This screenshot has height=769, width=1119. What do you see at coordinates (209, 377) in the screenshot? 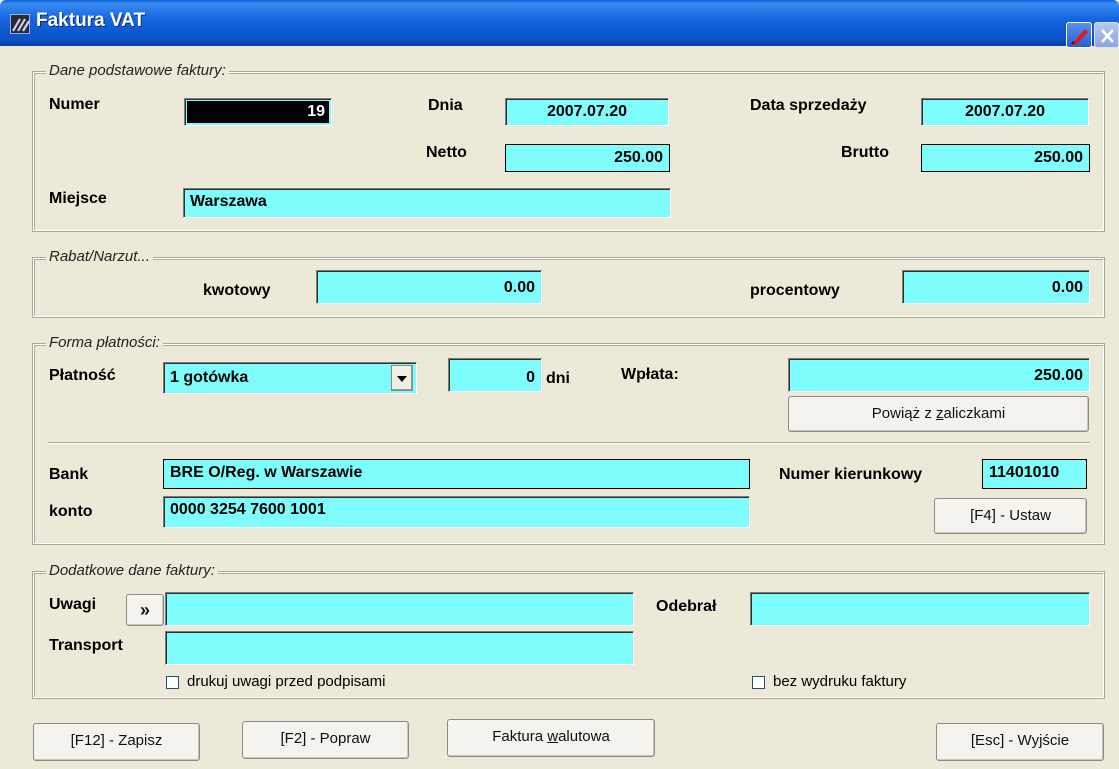
I see `platnosc-value: 1 gotówka` at bounding box center [209, 377].